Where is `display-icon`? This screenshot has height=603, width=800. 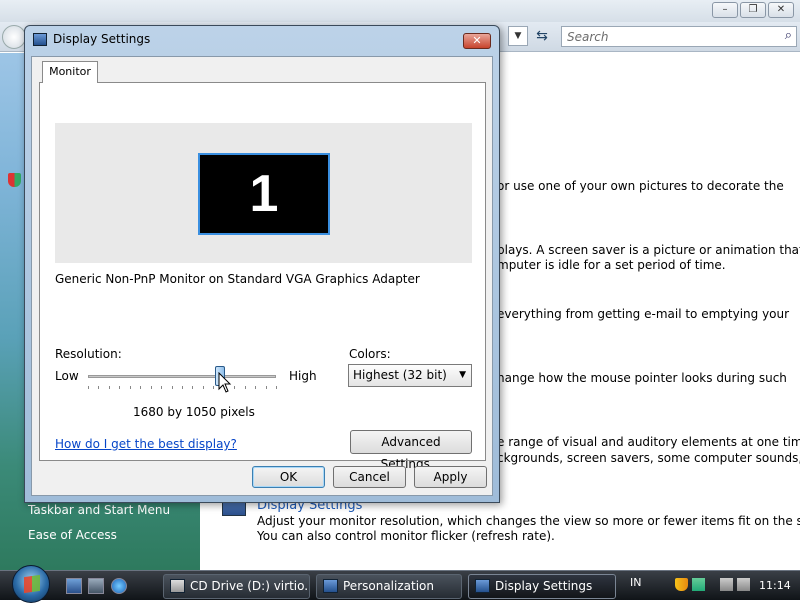 display-icon is located at coordinates (40, 39).